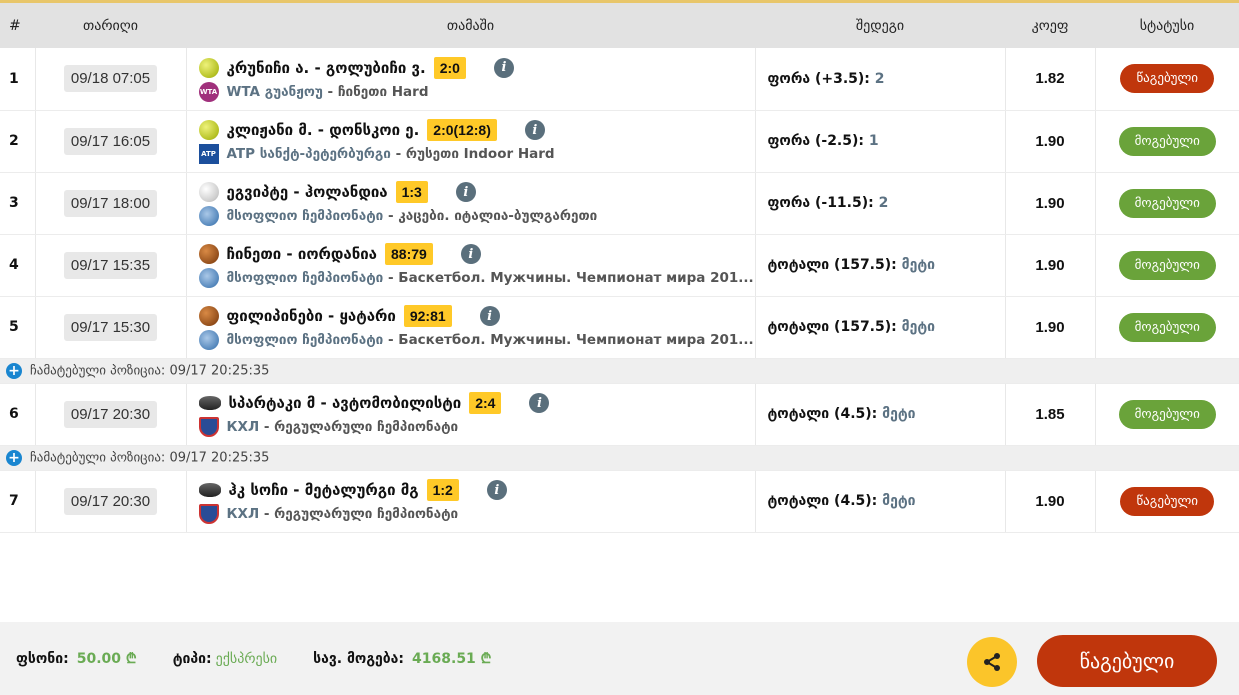 This screenshot has height=695, width=1239. What do you see at coordinates (326, 68) in the screenshot?
I see `match-teams: კრუნიჩი ა. - გოლუბიჩი ვ.` at bounding box center [326, 68].